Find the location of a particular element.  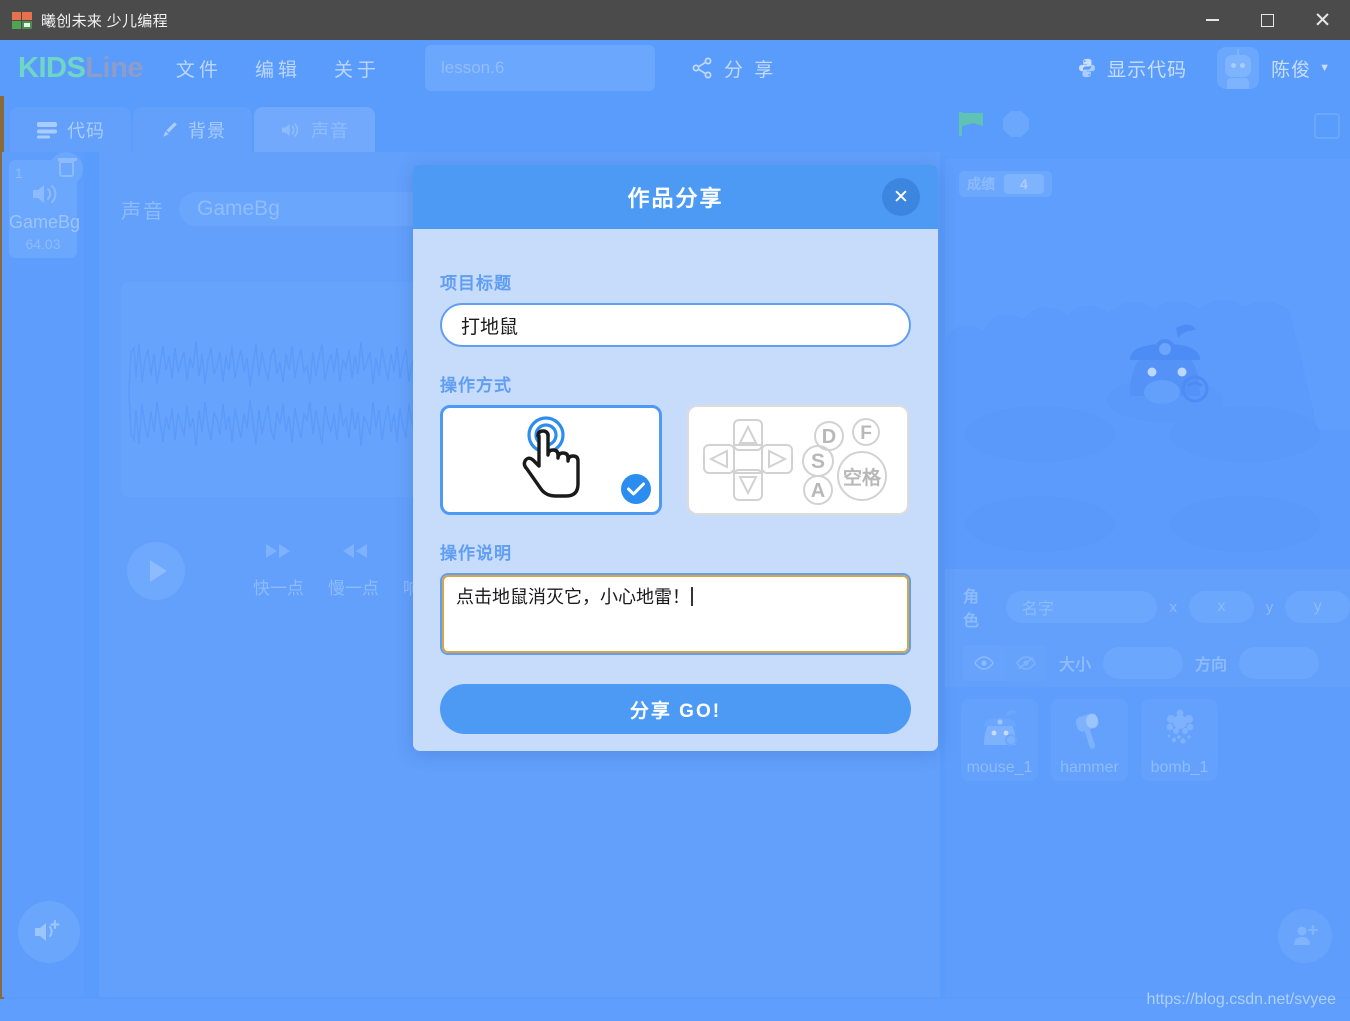

small-stage-button is located at coordinates (1327, 126).